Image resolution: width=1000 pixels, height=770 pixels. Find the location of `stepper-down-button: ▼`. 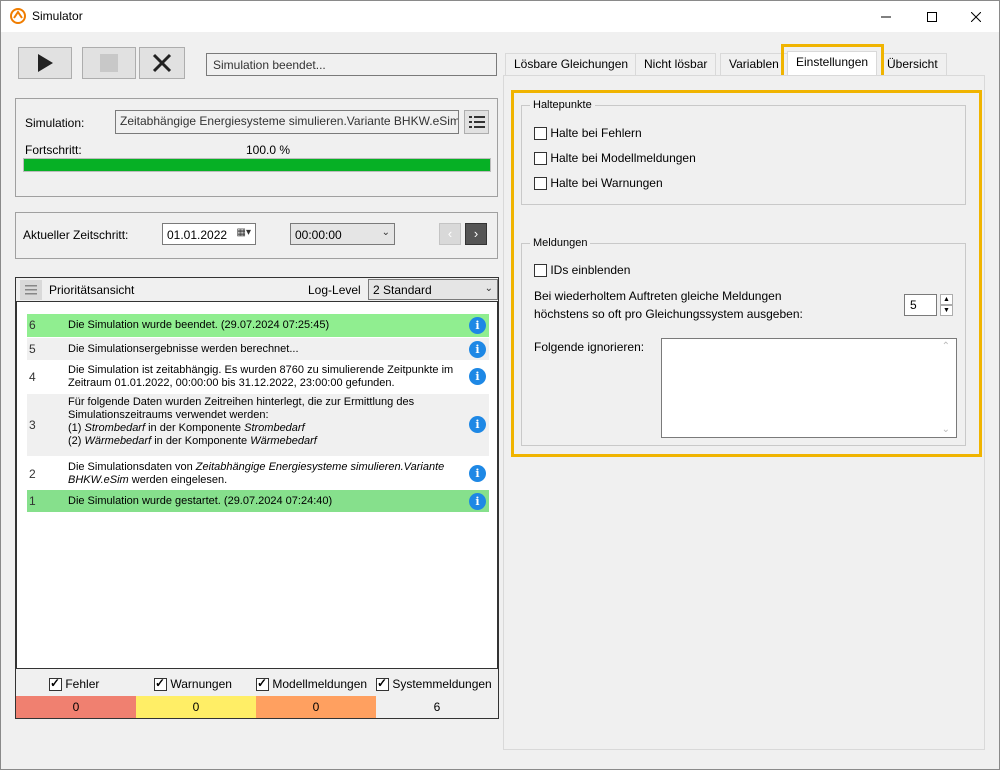

stepper-down-button: ▼ is located at coordinates (946, 310).